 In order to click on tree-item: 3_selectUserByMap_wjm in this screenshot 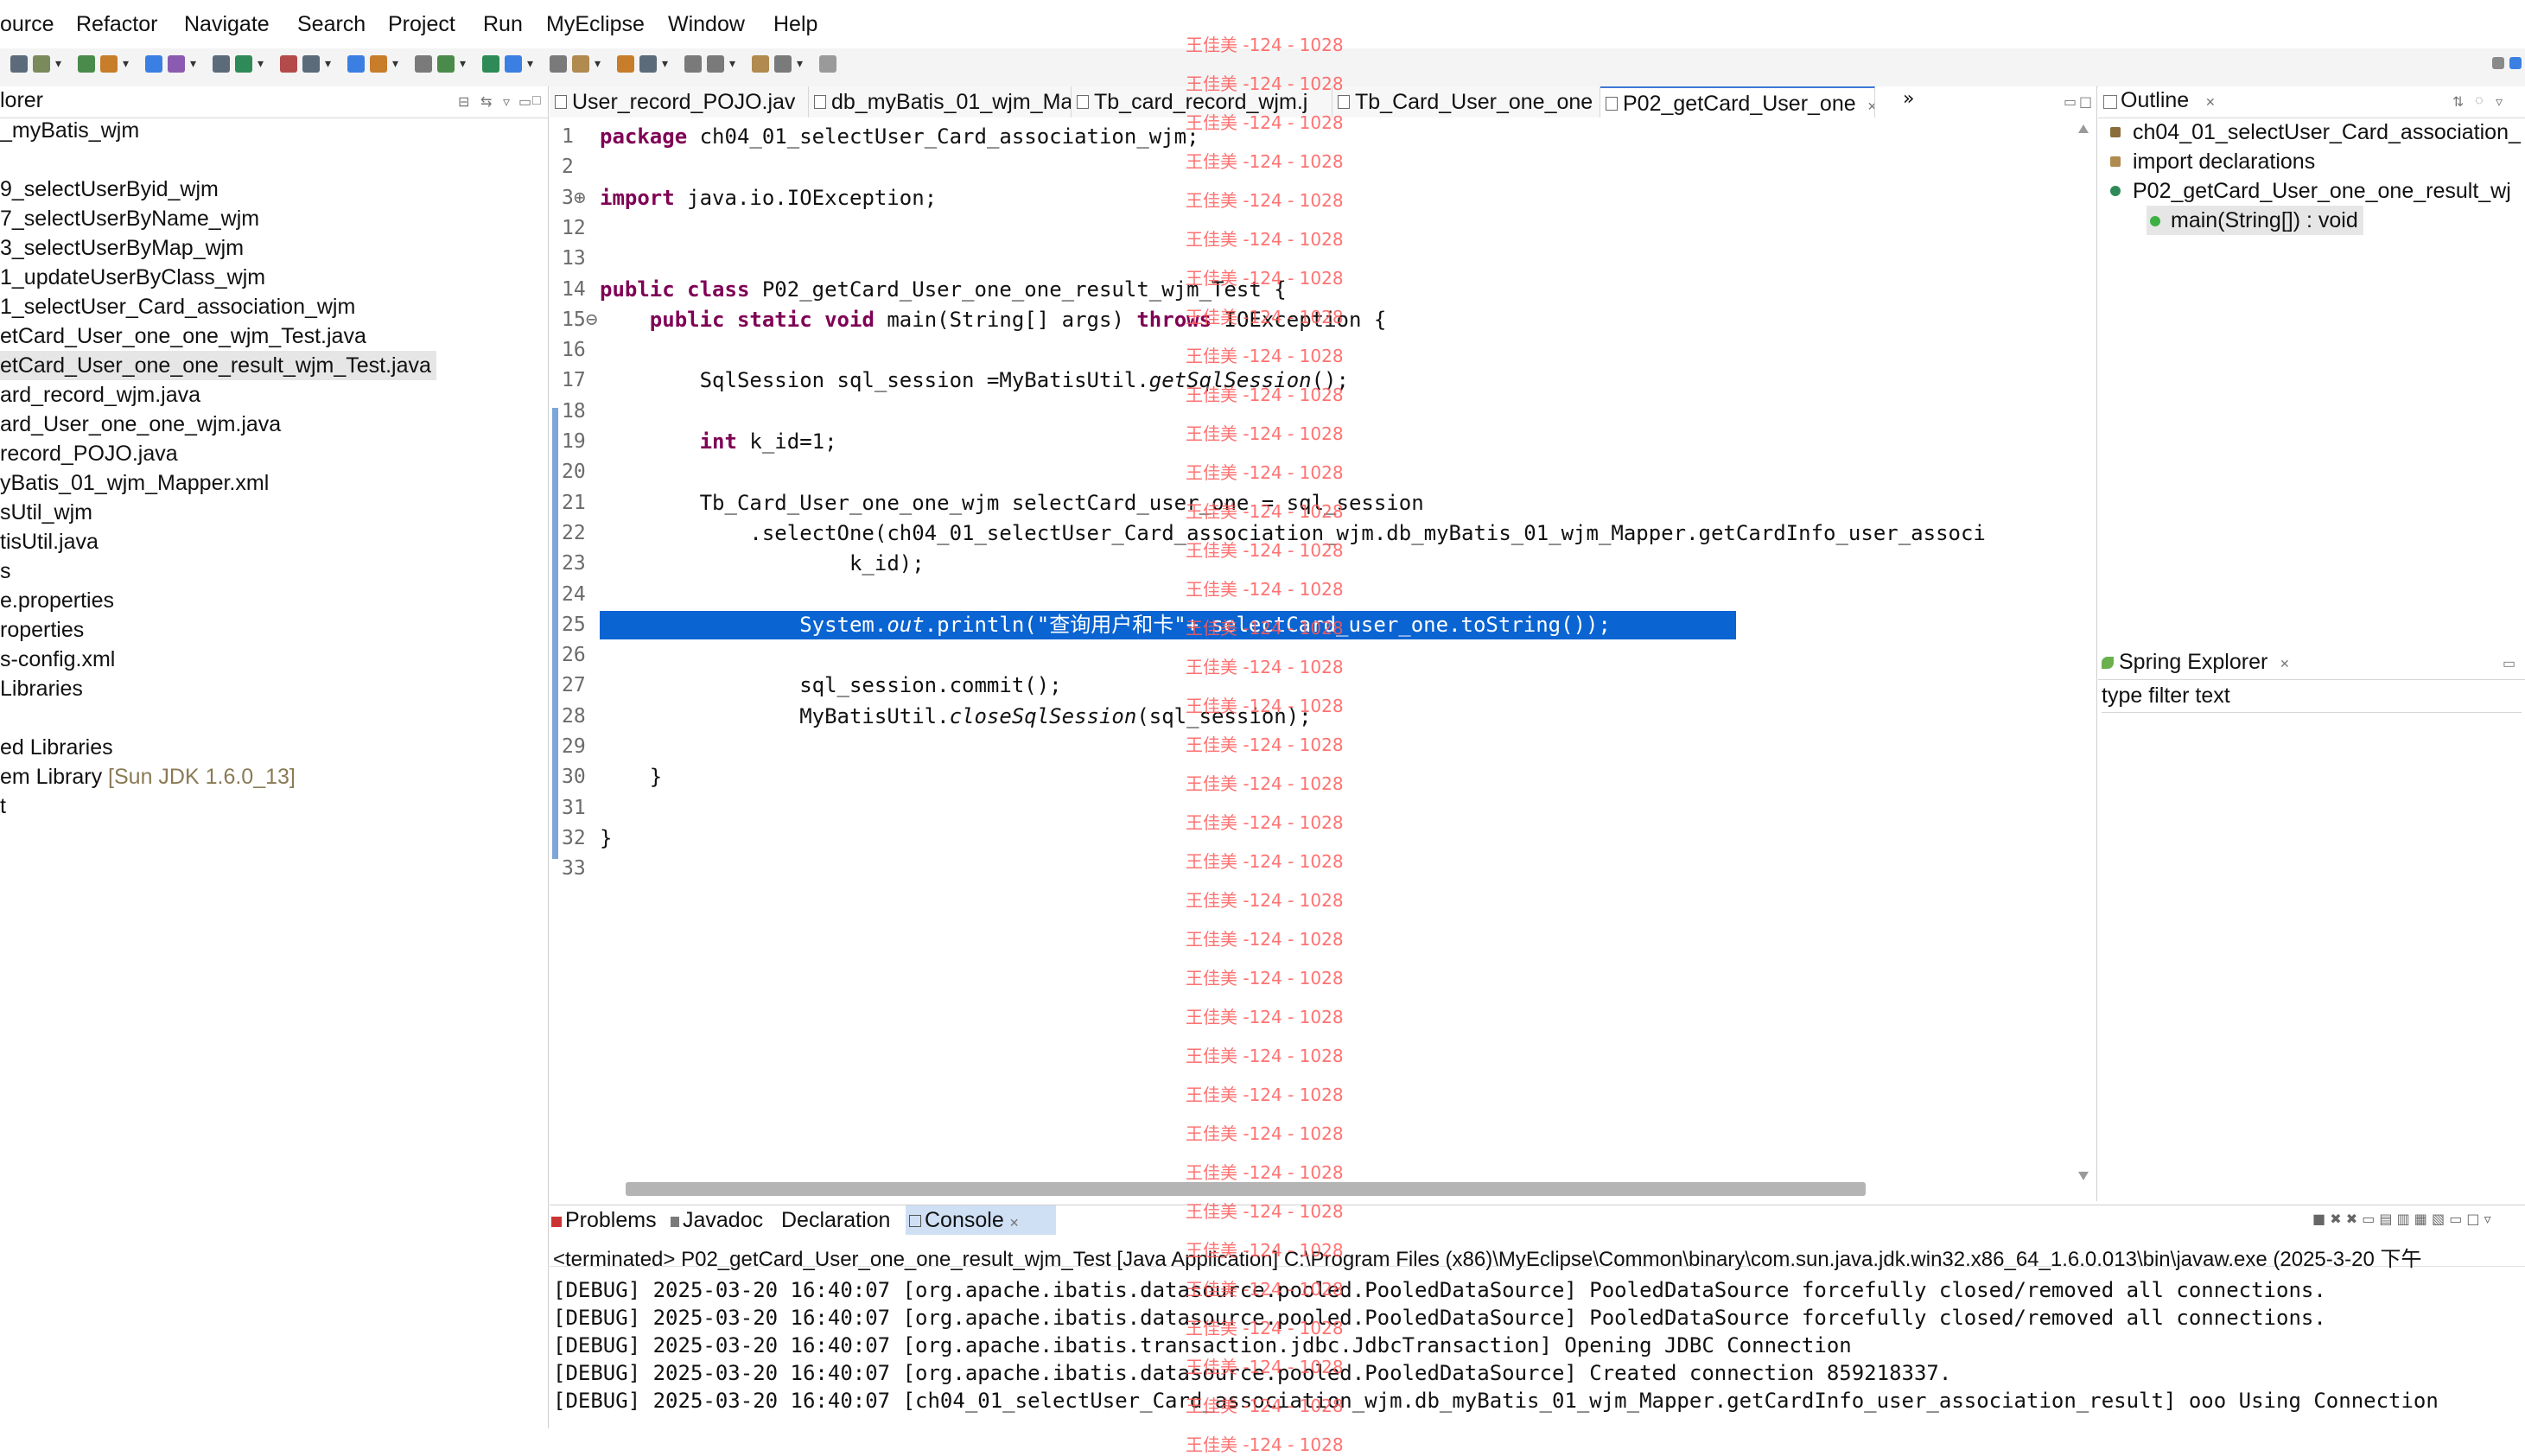, I will do `click(124, 248)`.